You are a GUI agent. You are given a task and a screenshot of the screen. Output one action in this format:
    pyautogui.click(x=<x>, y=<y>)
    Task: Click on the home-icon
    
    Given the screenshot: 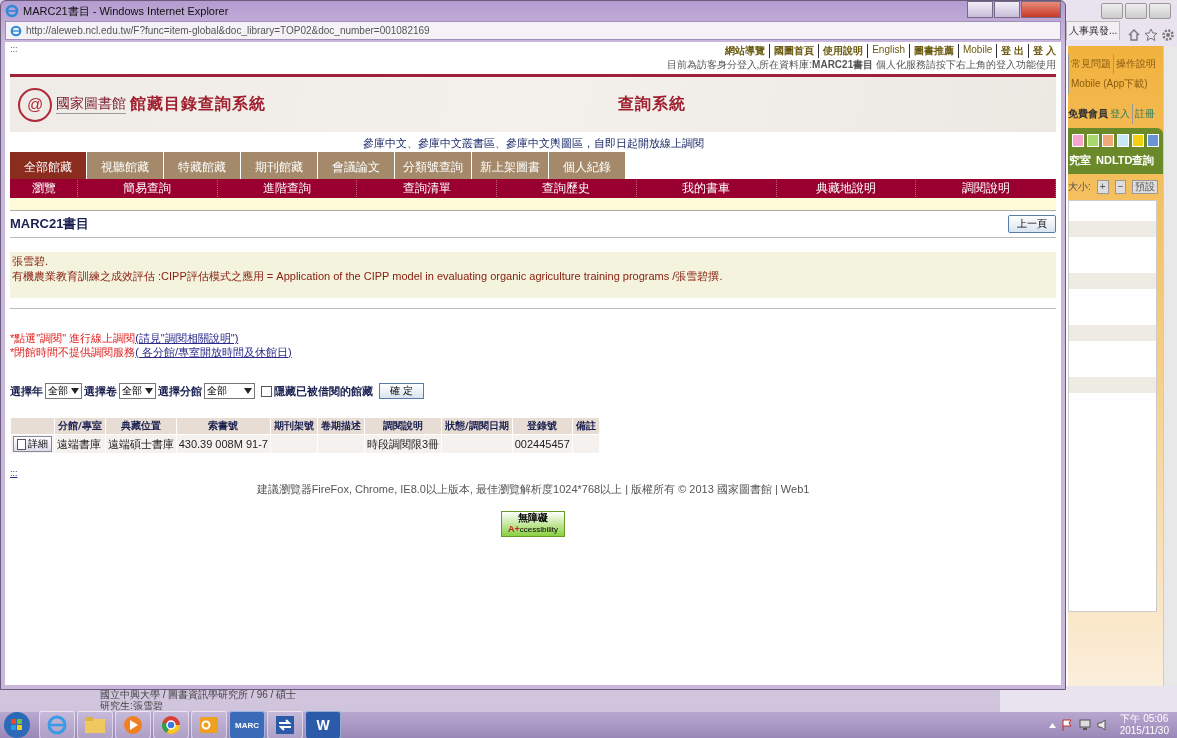 What is the action you would take?
    pyautogui.click(x=1134, y=35)
    